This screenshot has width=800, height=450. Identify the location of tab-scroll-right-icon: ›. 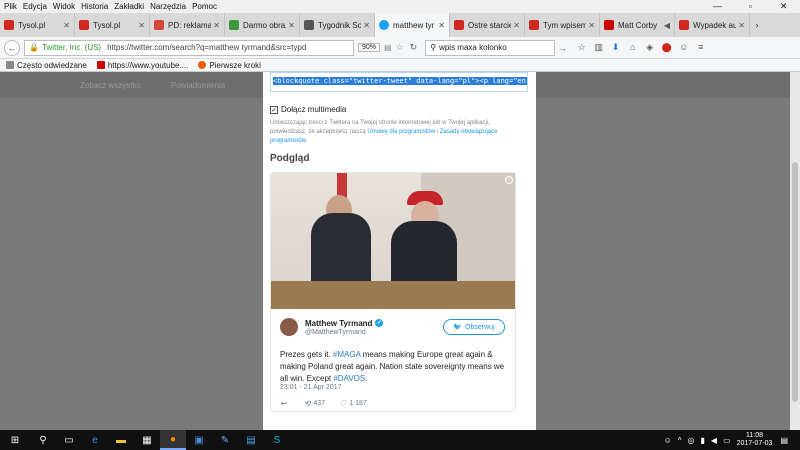
(757, 25).